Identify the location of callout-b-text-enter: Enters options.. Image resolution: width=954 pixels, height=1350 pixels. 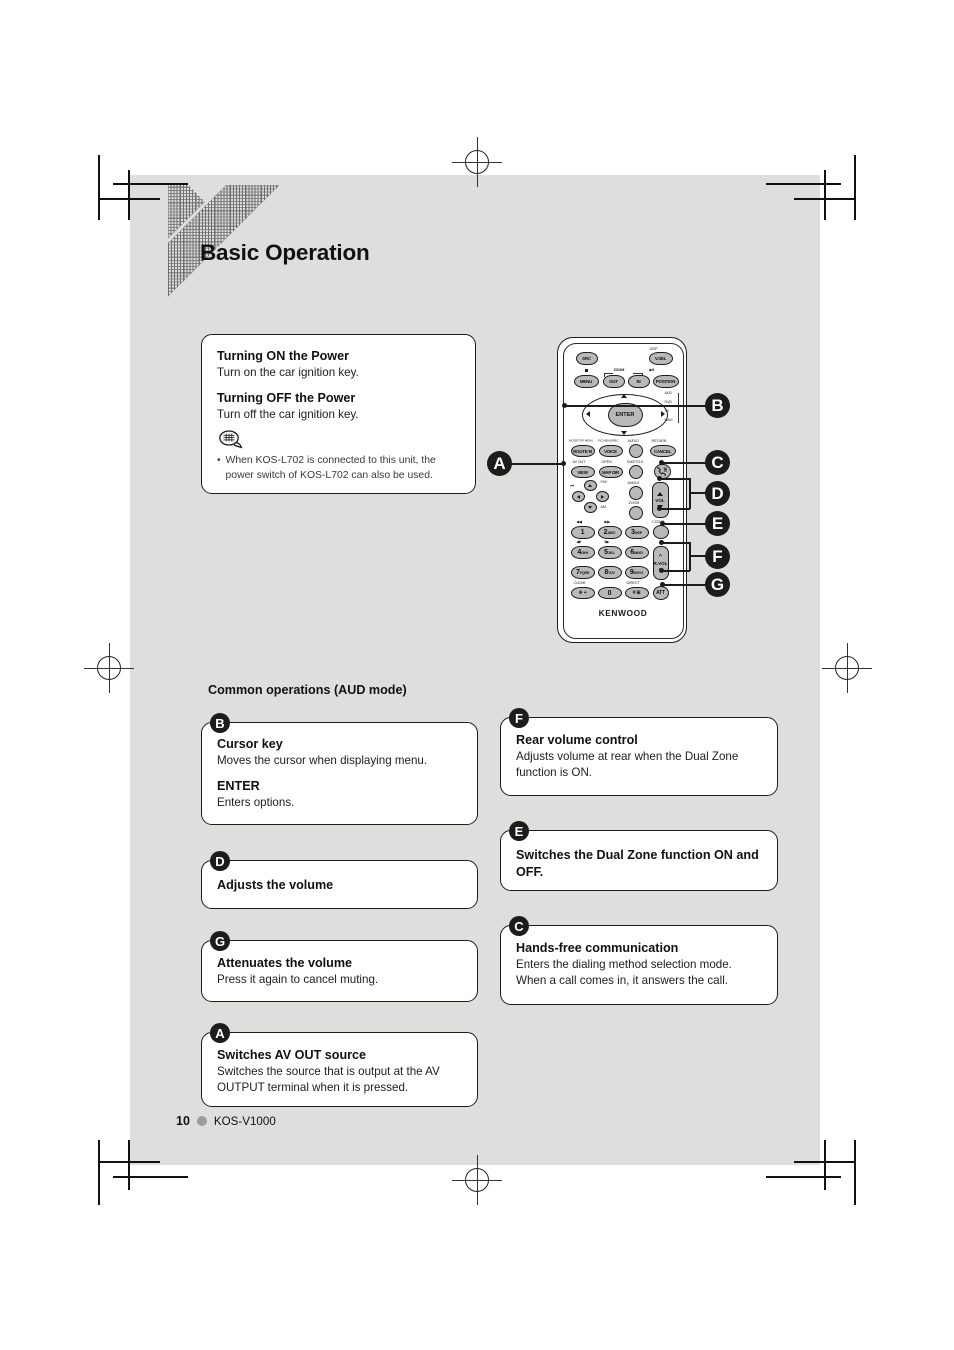
(256, 802).